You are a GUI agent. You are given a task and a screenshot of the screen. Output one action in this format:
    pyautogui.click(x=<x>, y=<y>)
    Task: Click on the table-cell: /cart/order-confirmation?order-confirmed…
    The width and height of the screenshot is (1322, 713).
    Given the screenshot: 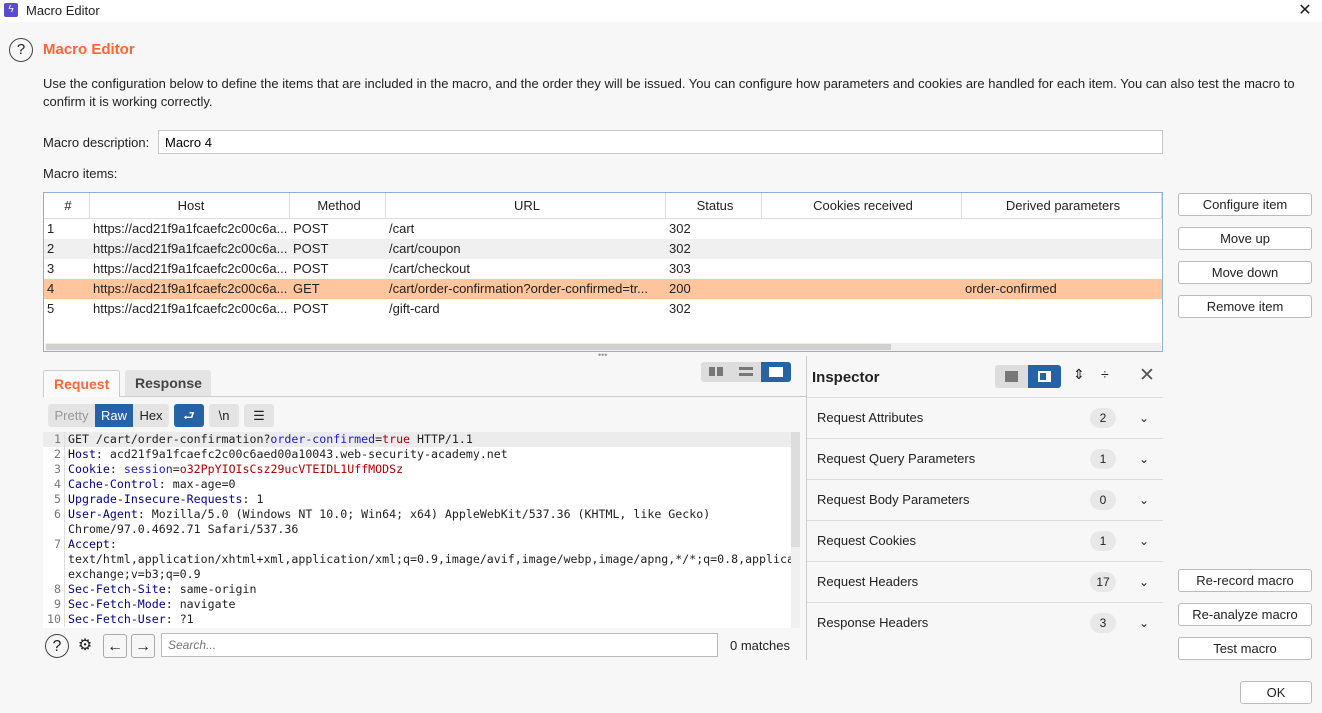 What is the action you would take?
    pyautogui.click(x=519, y=288)
    